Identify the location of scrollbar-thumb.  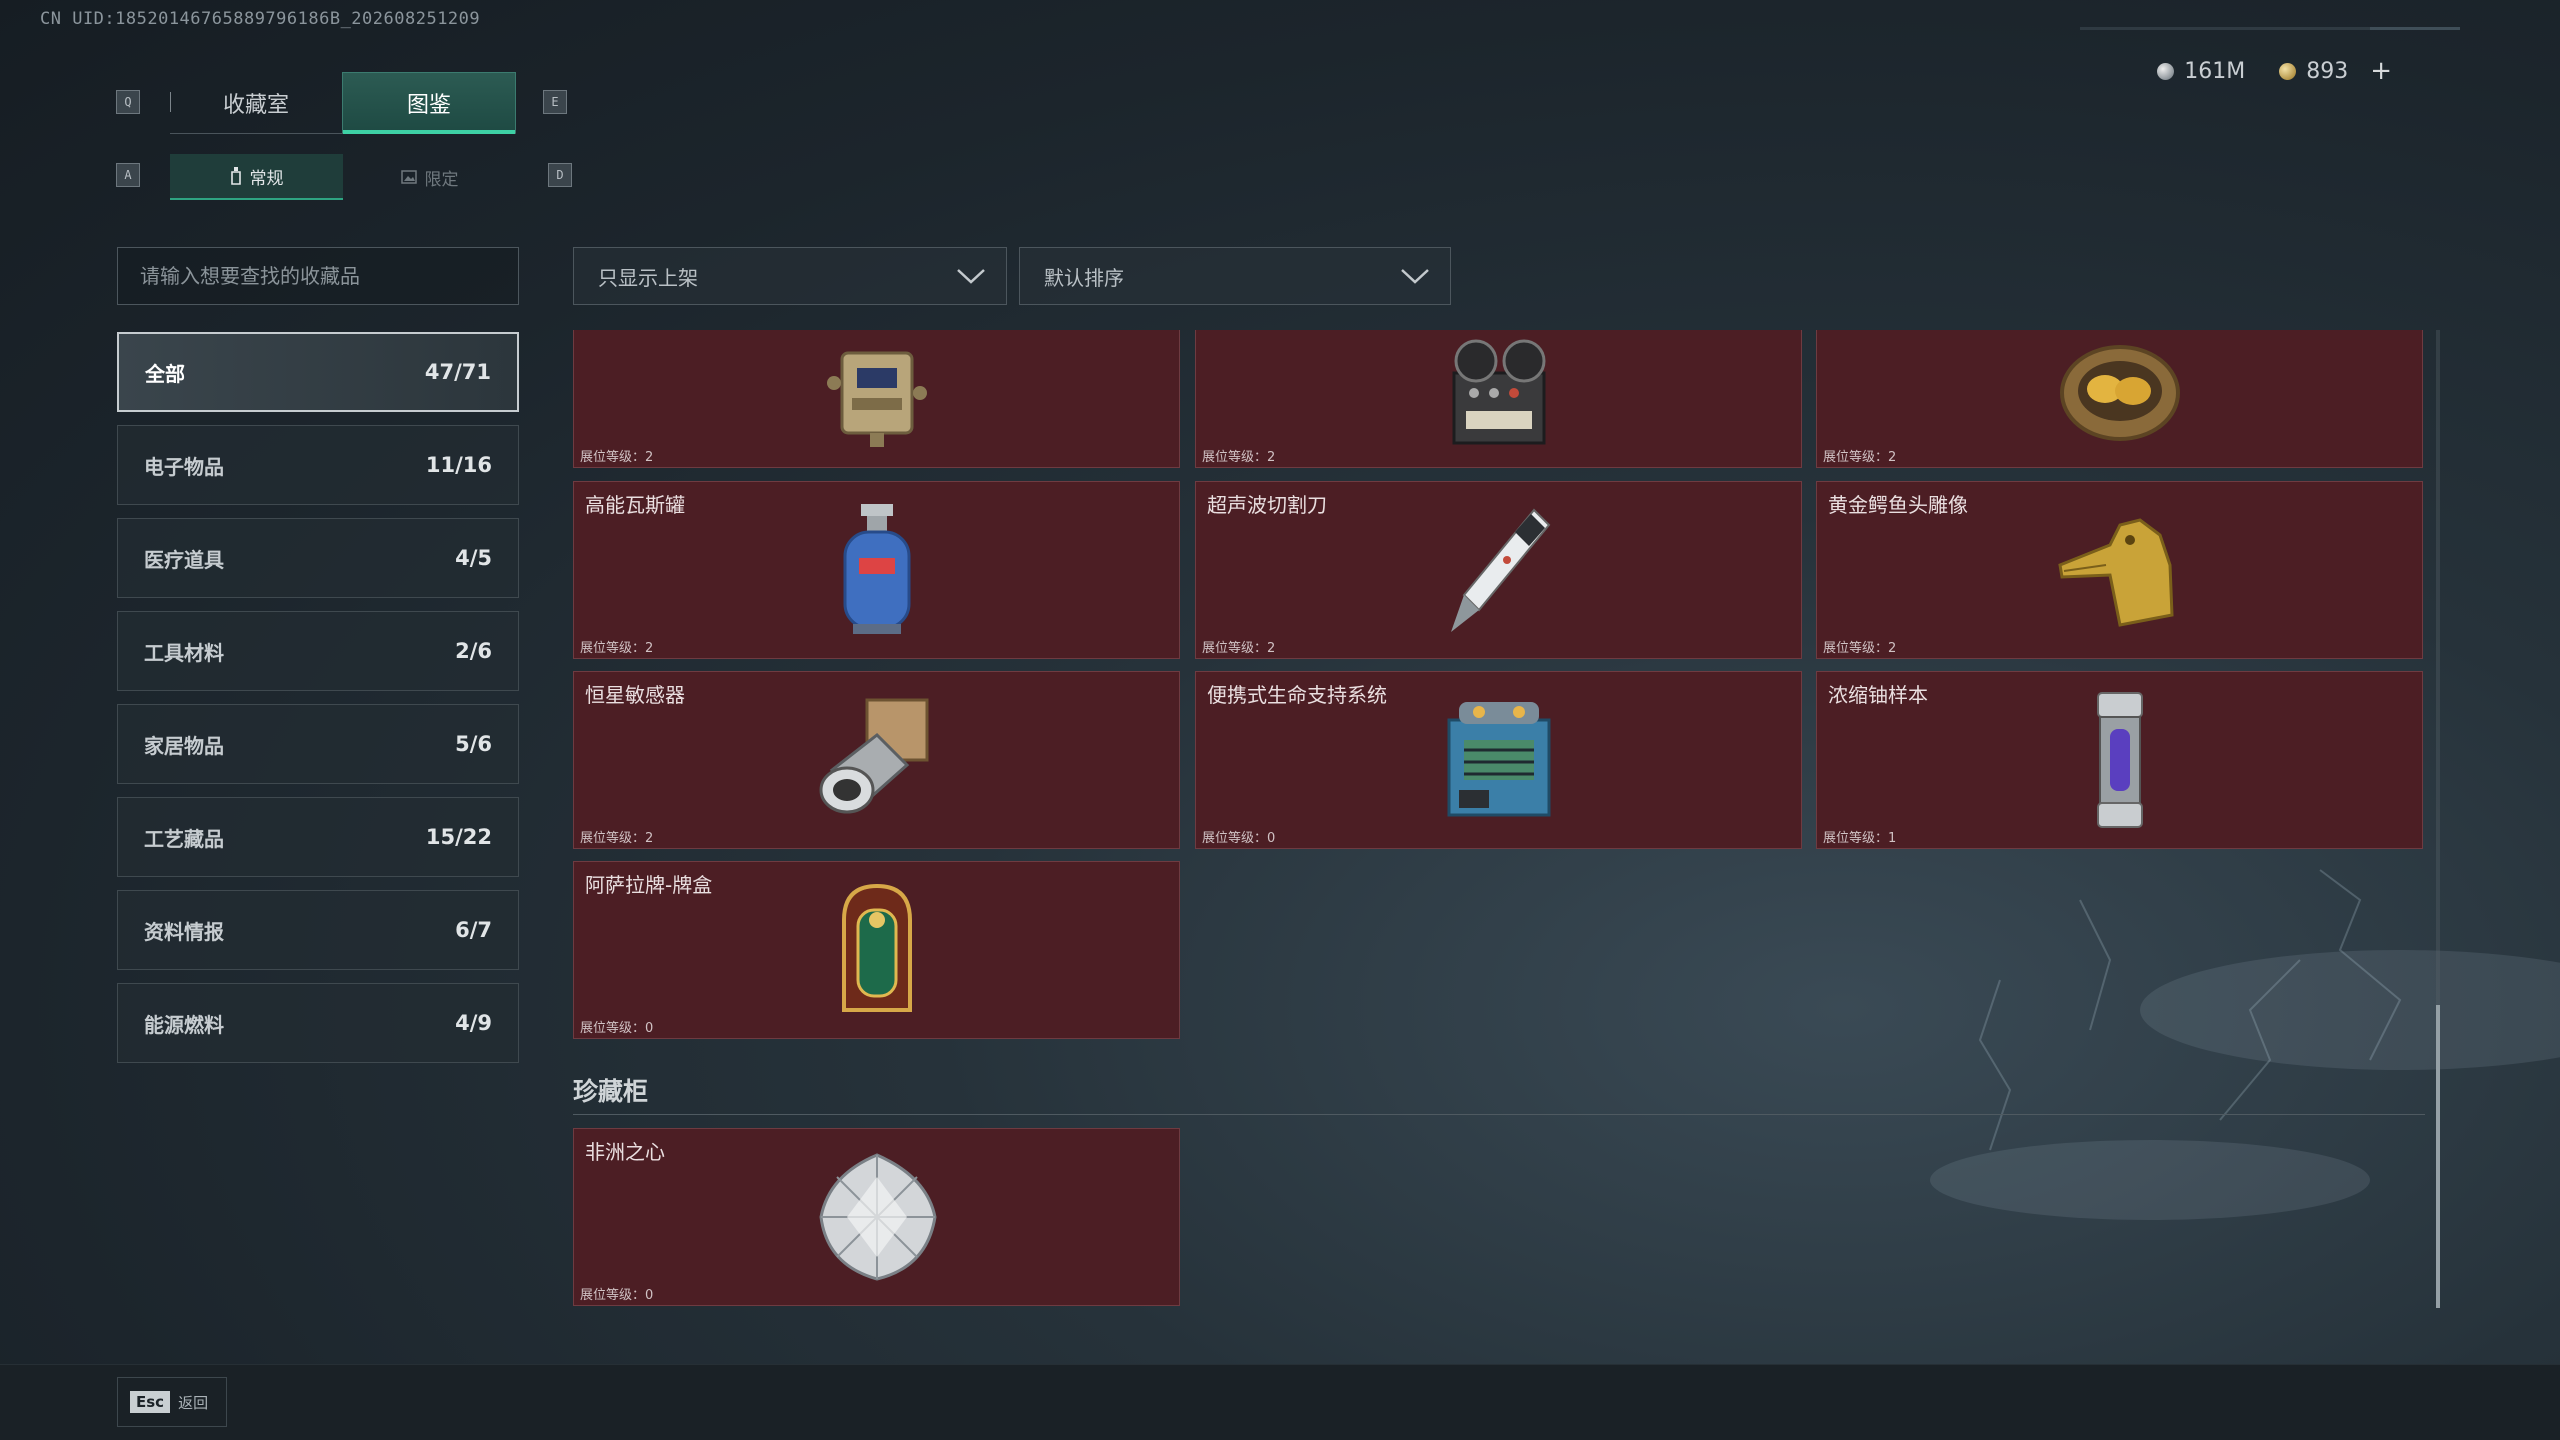
(2438, 1156).